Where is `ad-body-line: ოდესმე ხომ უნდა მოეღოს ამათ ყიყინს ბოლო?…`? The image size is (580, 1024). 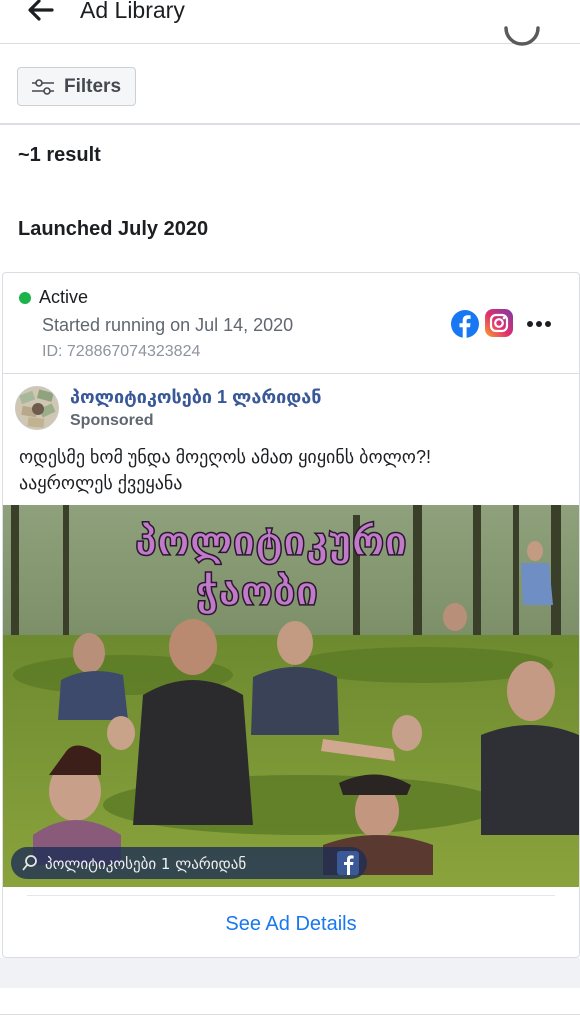 ad-body-line: ოდესმე ხომ უნდა მოეღოს ამათ ყიყინს ბოლო?… is located at coordinates (225, 457).